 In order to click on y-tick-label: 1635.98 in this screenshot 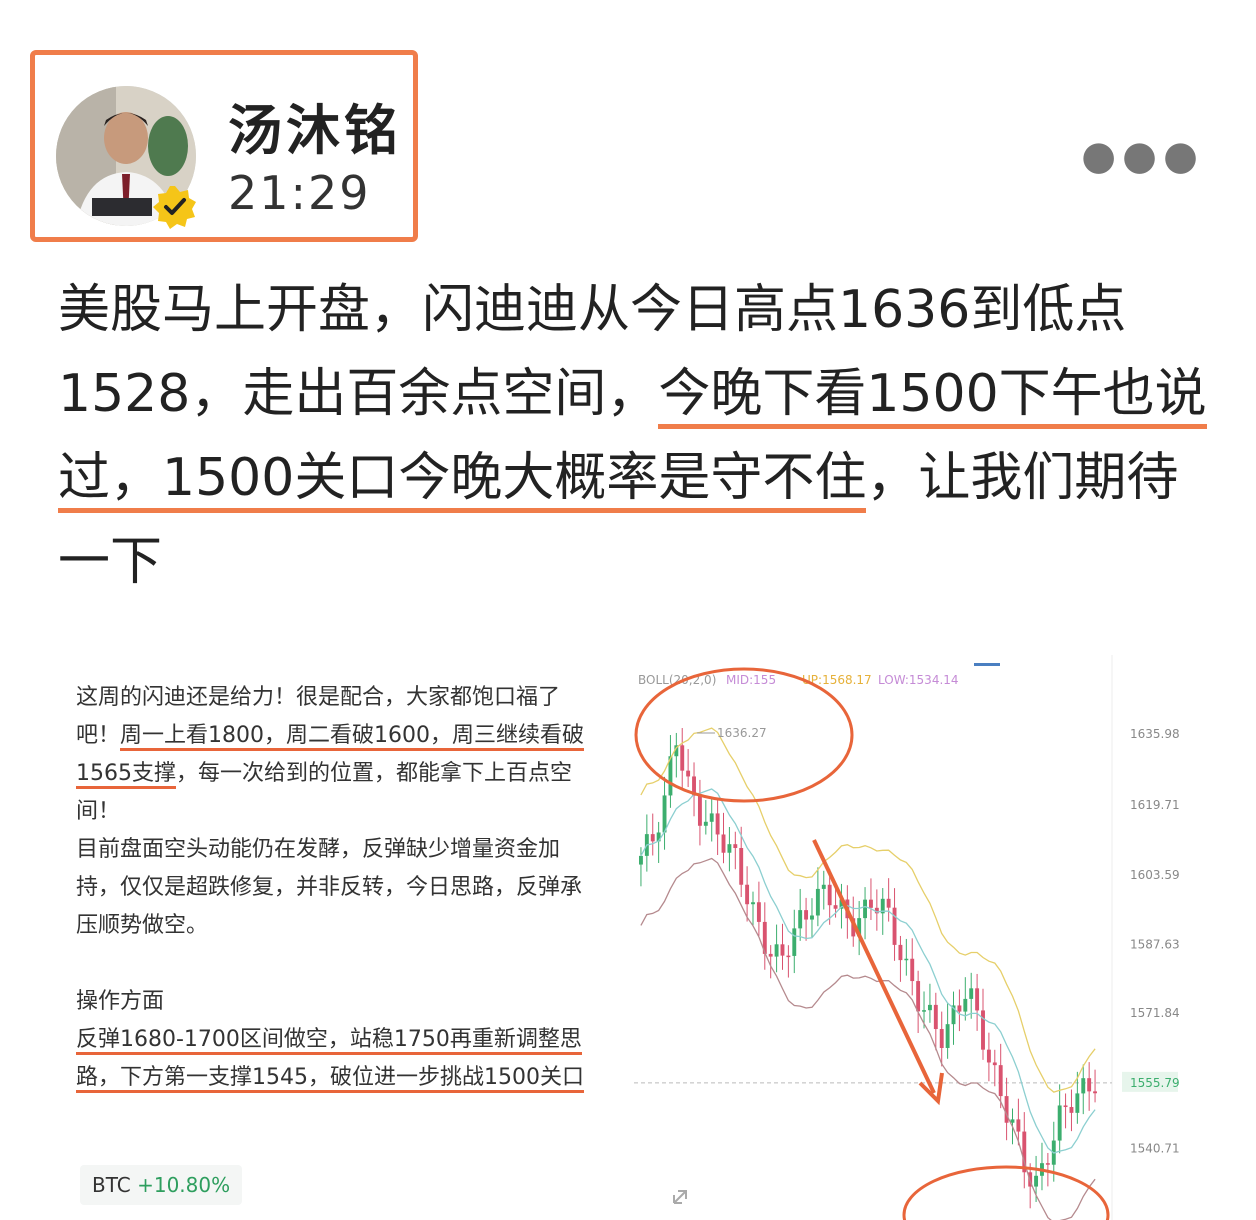, I will do `click(1155, 734)`.